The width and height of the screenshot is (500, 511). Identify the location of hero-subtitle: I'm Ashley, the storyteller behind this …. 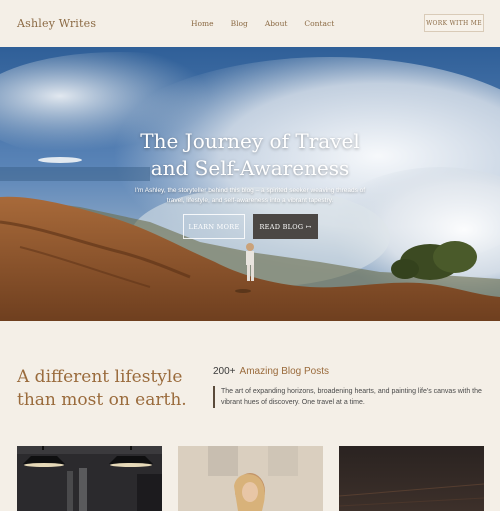
(250, 195).